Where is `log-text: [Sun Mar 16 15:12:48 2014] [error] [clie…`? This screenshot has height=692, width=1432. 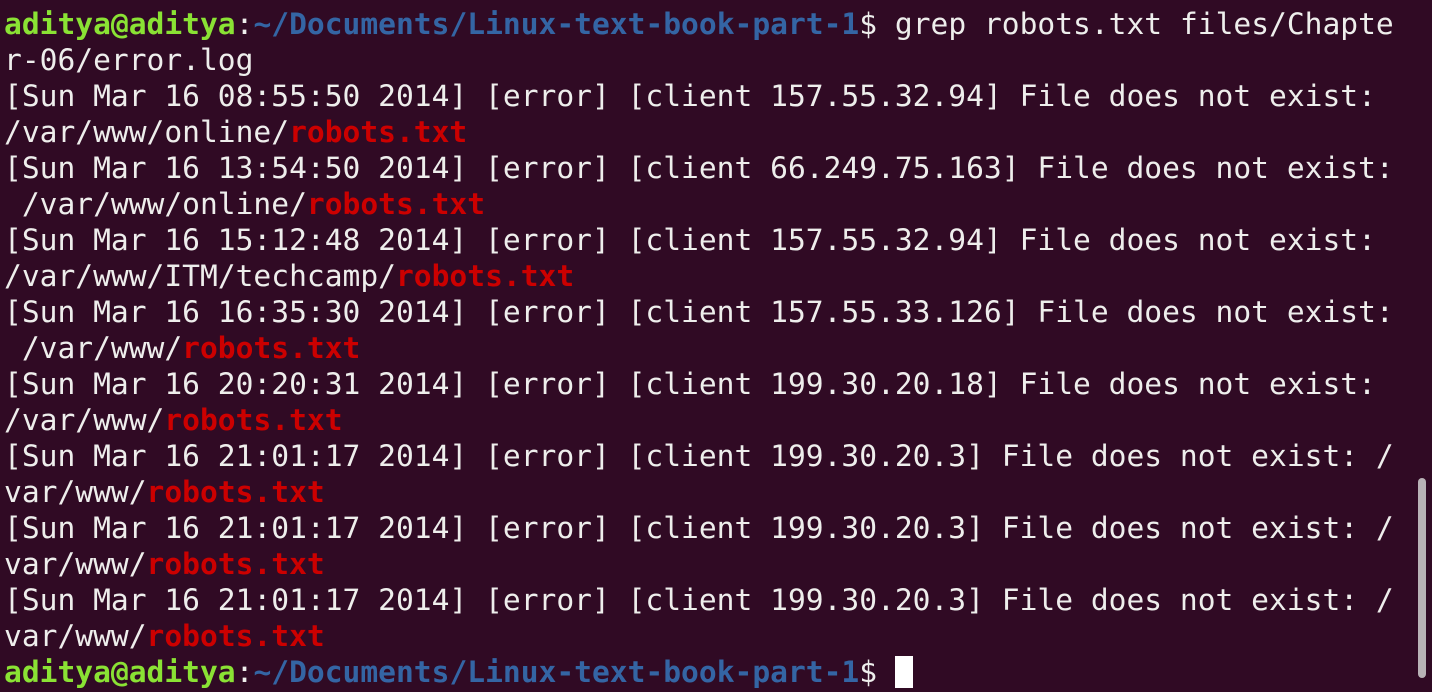
log-text: [Sun Mar 16 15:12:48 2014] [error] [clie… is located at coordinates (699, 240).